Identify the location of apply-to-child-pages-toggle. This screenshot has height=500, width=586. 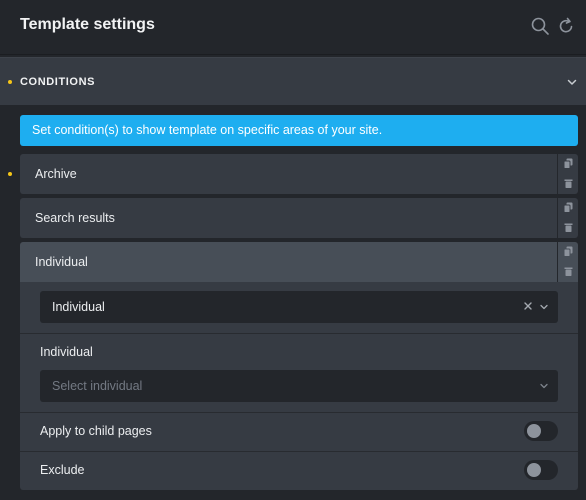
(541, 431).